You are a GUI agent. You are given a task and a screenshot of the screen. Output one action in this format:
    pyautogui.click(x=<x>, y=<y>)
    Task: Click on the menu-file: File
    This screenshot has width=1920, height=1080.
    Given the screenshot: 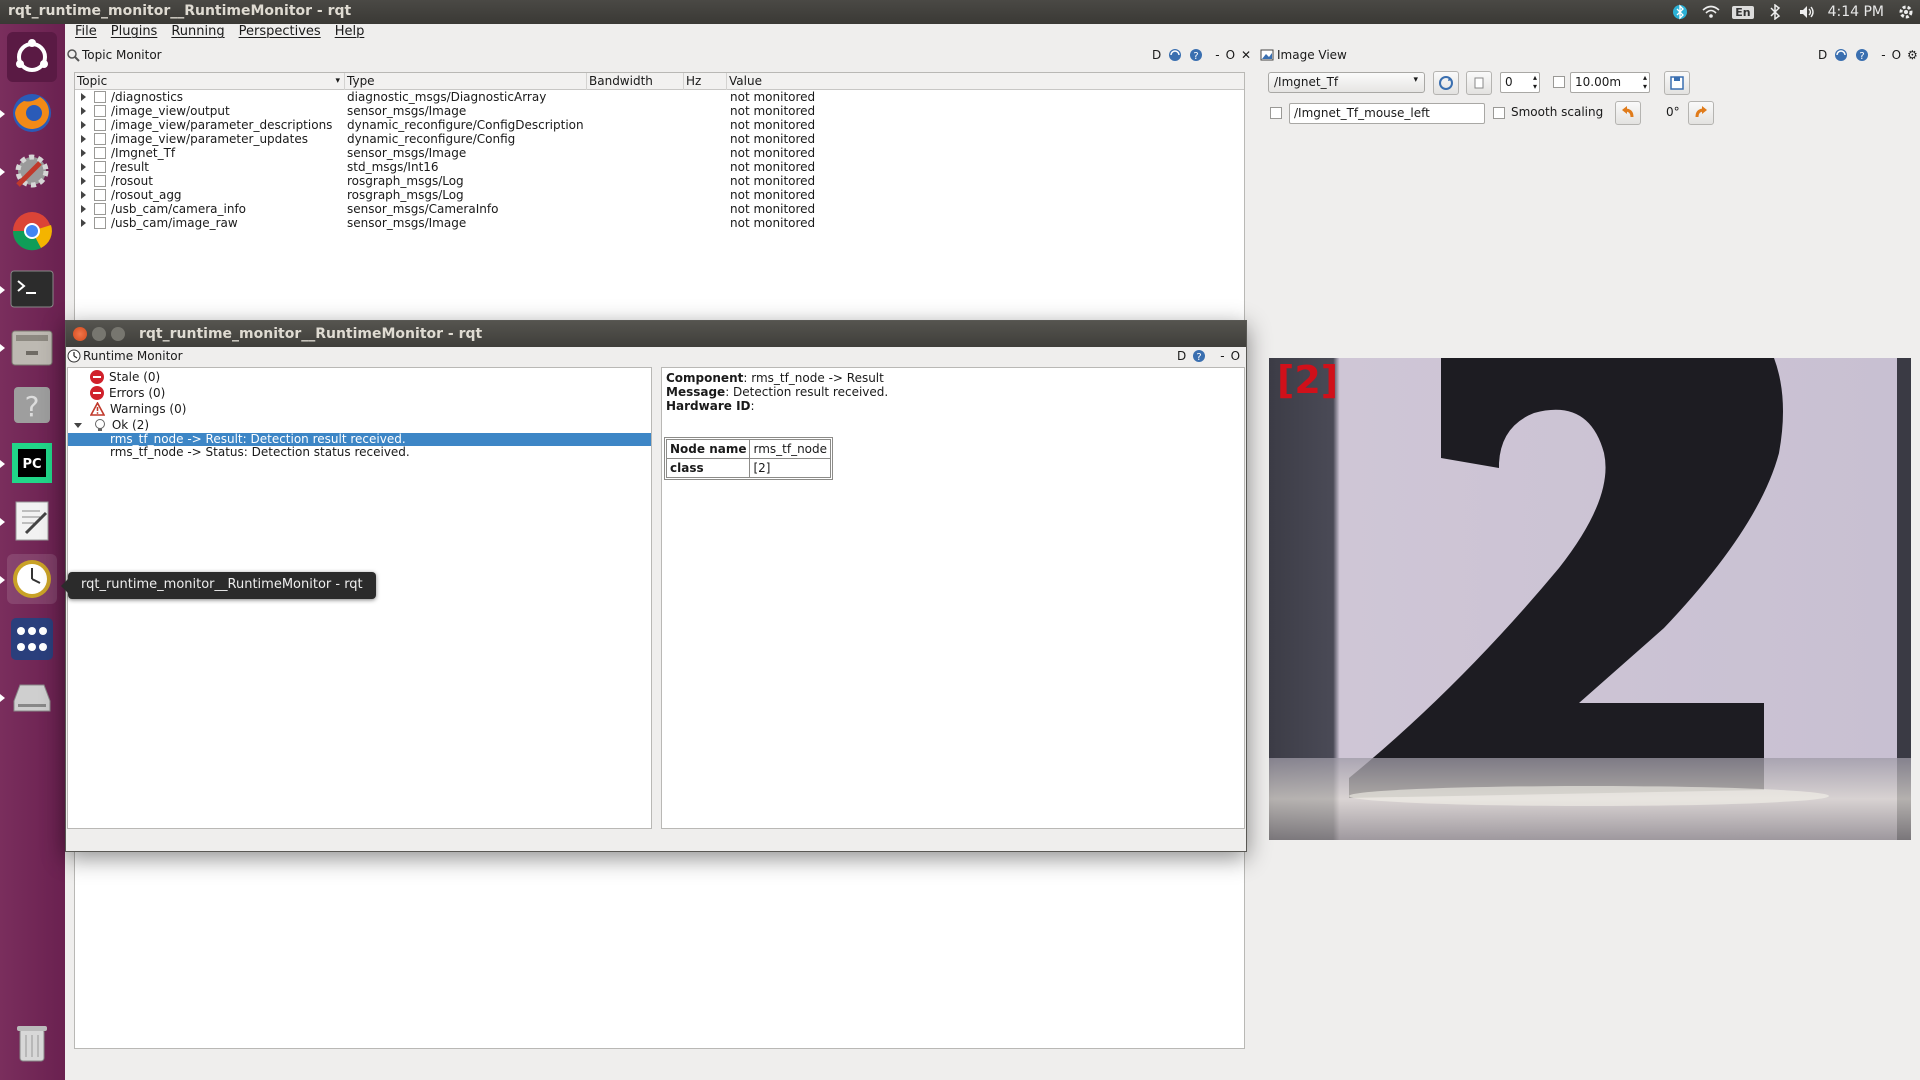 What is the action you would take?
    pyautogui.click(x=86, y=33)
    